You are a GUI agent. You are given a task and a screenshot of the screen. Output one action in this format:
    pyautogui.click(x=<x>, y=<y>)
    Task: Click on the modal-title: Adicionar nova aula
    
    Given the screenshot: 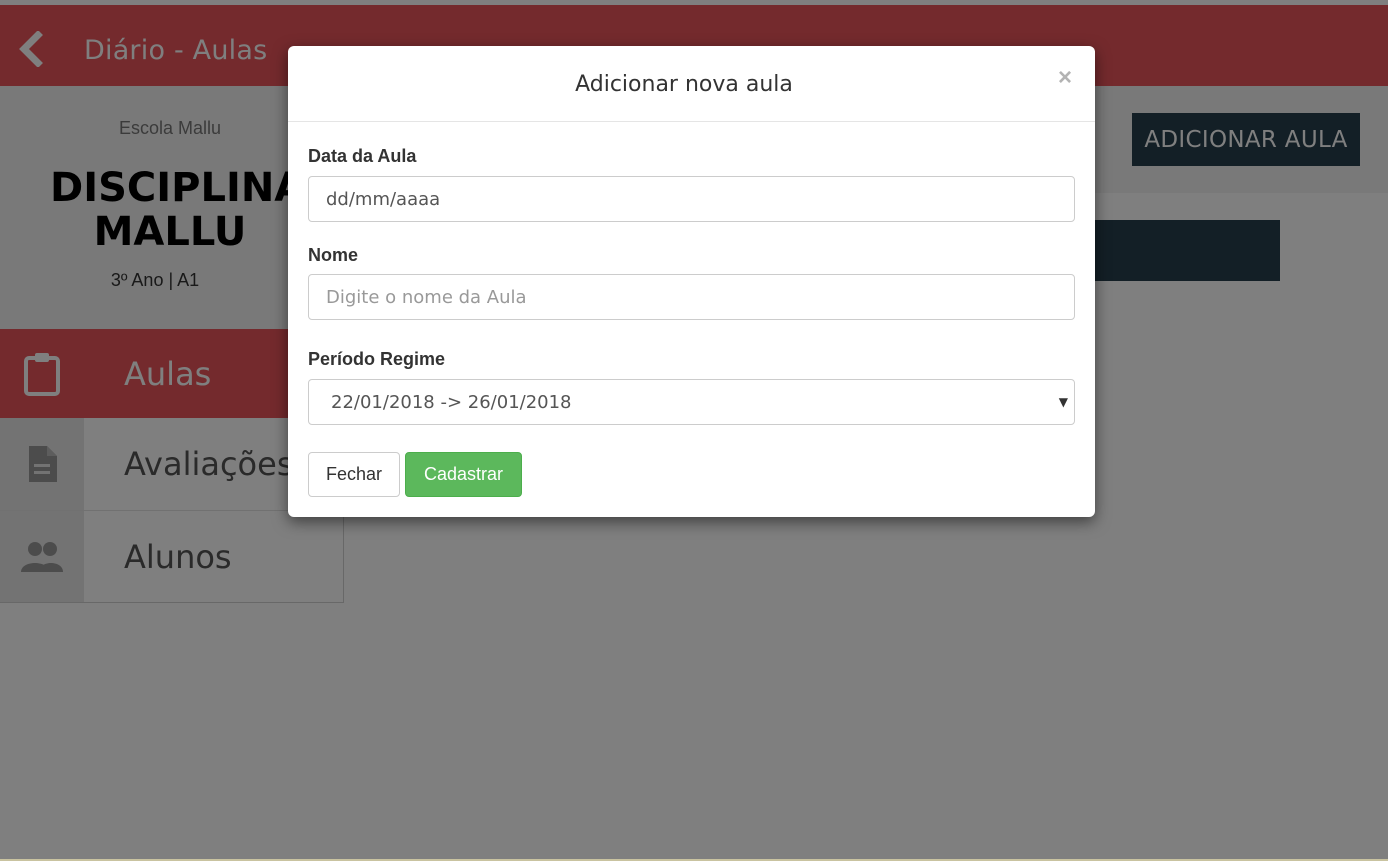 What is the action you would take?
    pyautogui.click(x=684, y=84)
    